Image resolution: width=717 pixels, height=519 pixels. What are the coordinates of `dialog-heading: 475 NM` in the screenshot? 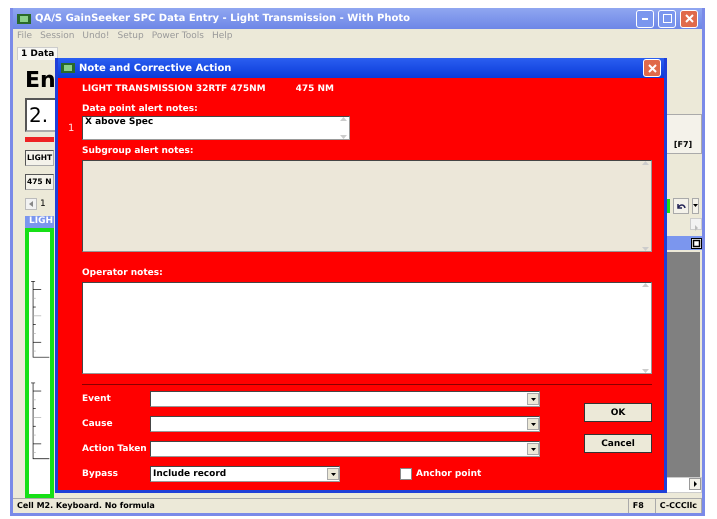 It's located at (315, 90).